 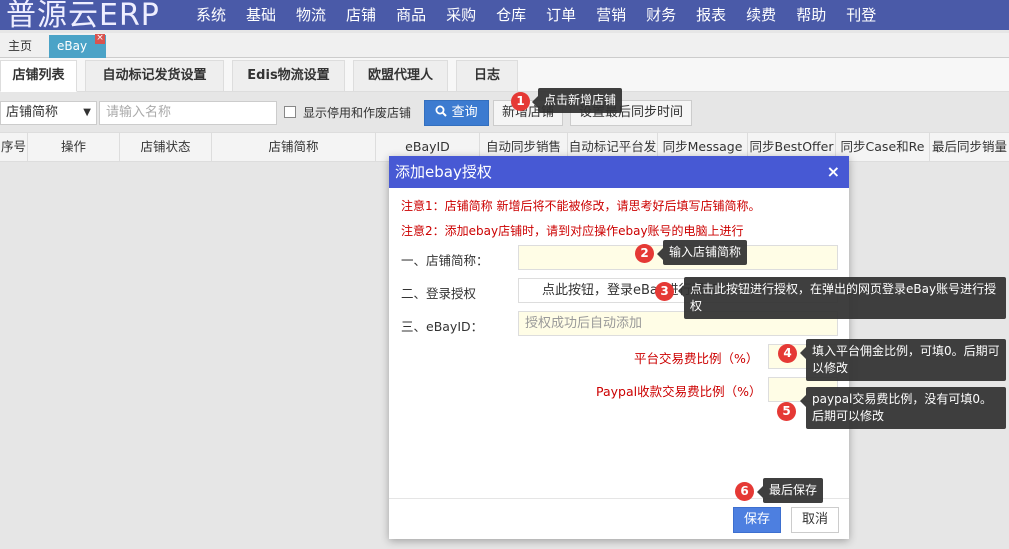 What do you see at coordinates (702, 252) in the screenshot?
I see `callout-tip-2: 输入店铺简称` at bounding box center [702, 252].